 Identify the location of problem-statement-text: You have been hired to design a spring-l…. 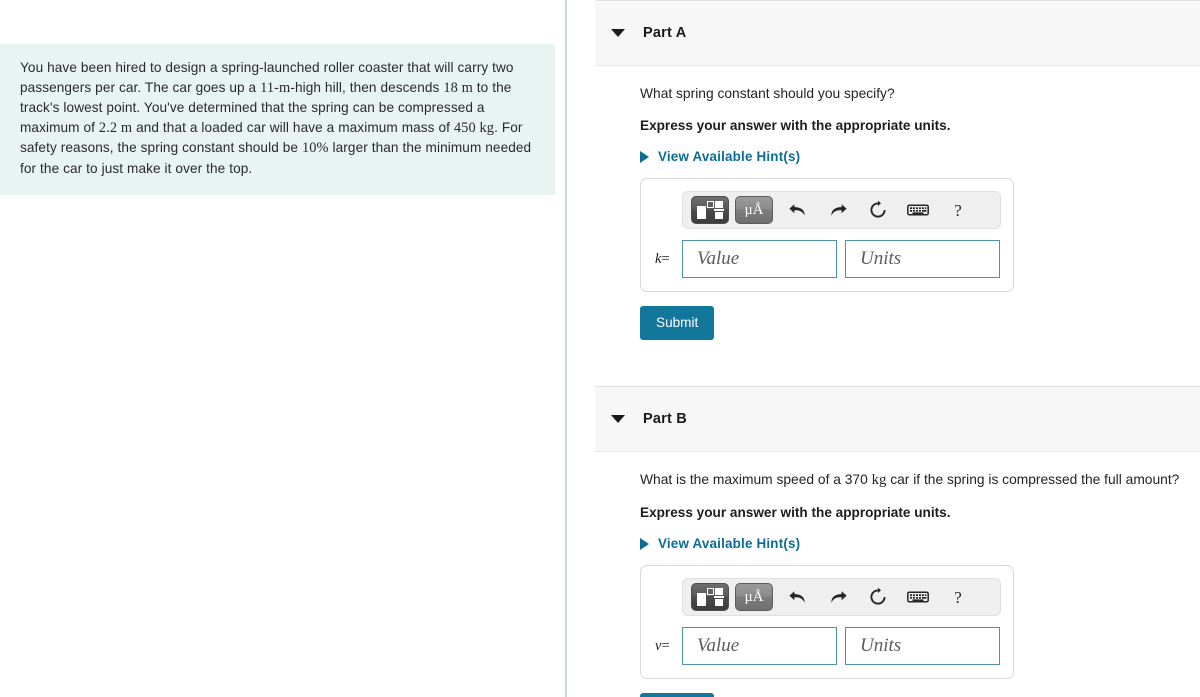
(276, 118).